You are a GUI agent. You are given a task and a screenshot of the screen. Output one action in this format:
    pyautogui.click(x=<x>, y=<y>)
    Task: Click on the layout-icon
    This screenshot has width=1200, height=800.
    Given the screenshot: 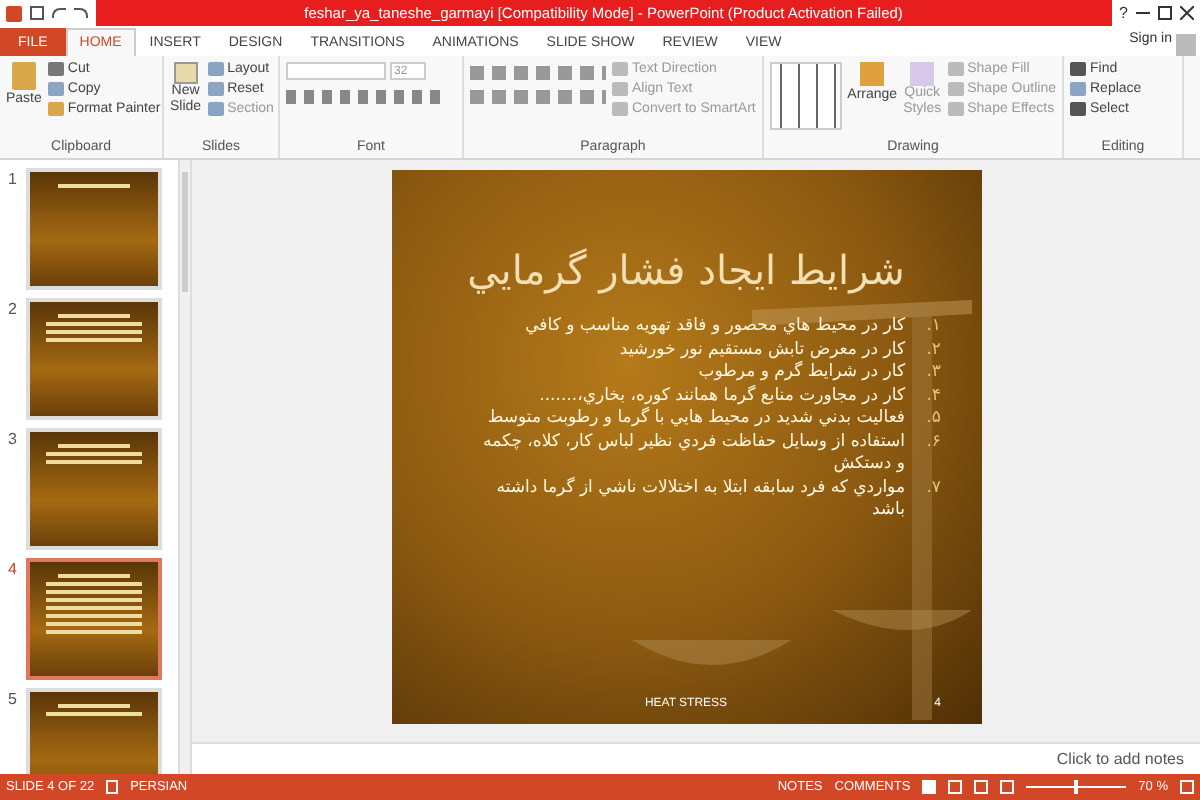 What is the action you would take?
    pyautogui.click(x=215, y=69)
    